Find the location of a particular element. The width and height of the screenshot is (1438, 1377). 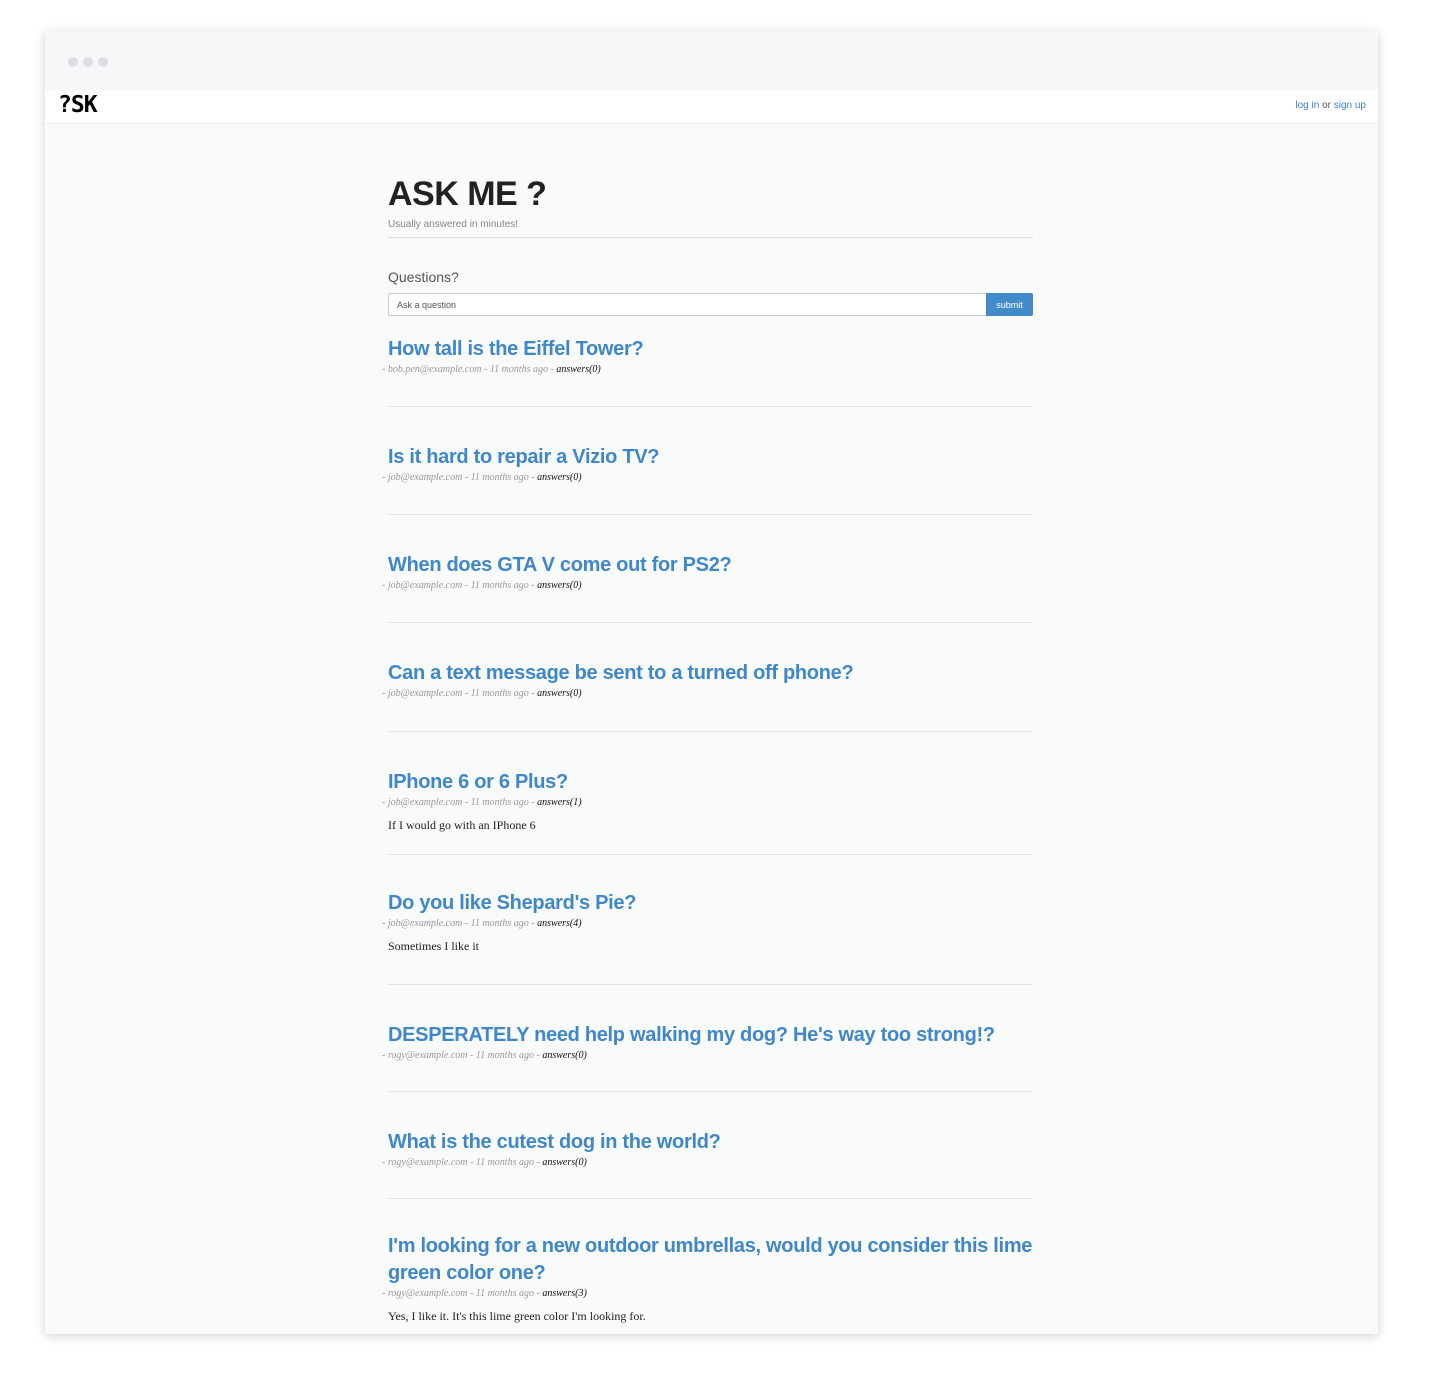

ask-question-input is located at coordinates (687, 304).